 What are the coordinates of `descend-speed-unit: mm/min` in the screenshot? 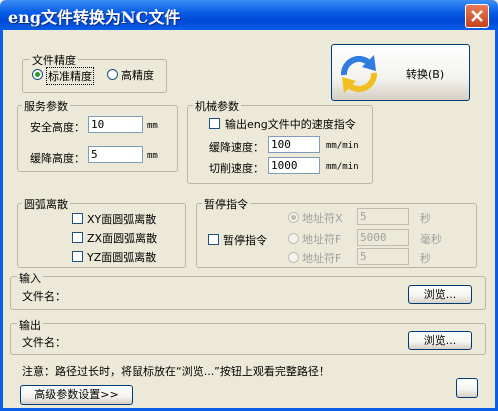 It's located at (342, 146).